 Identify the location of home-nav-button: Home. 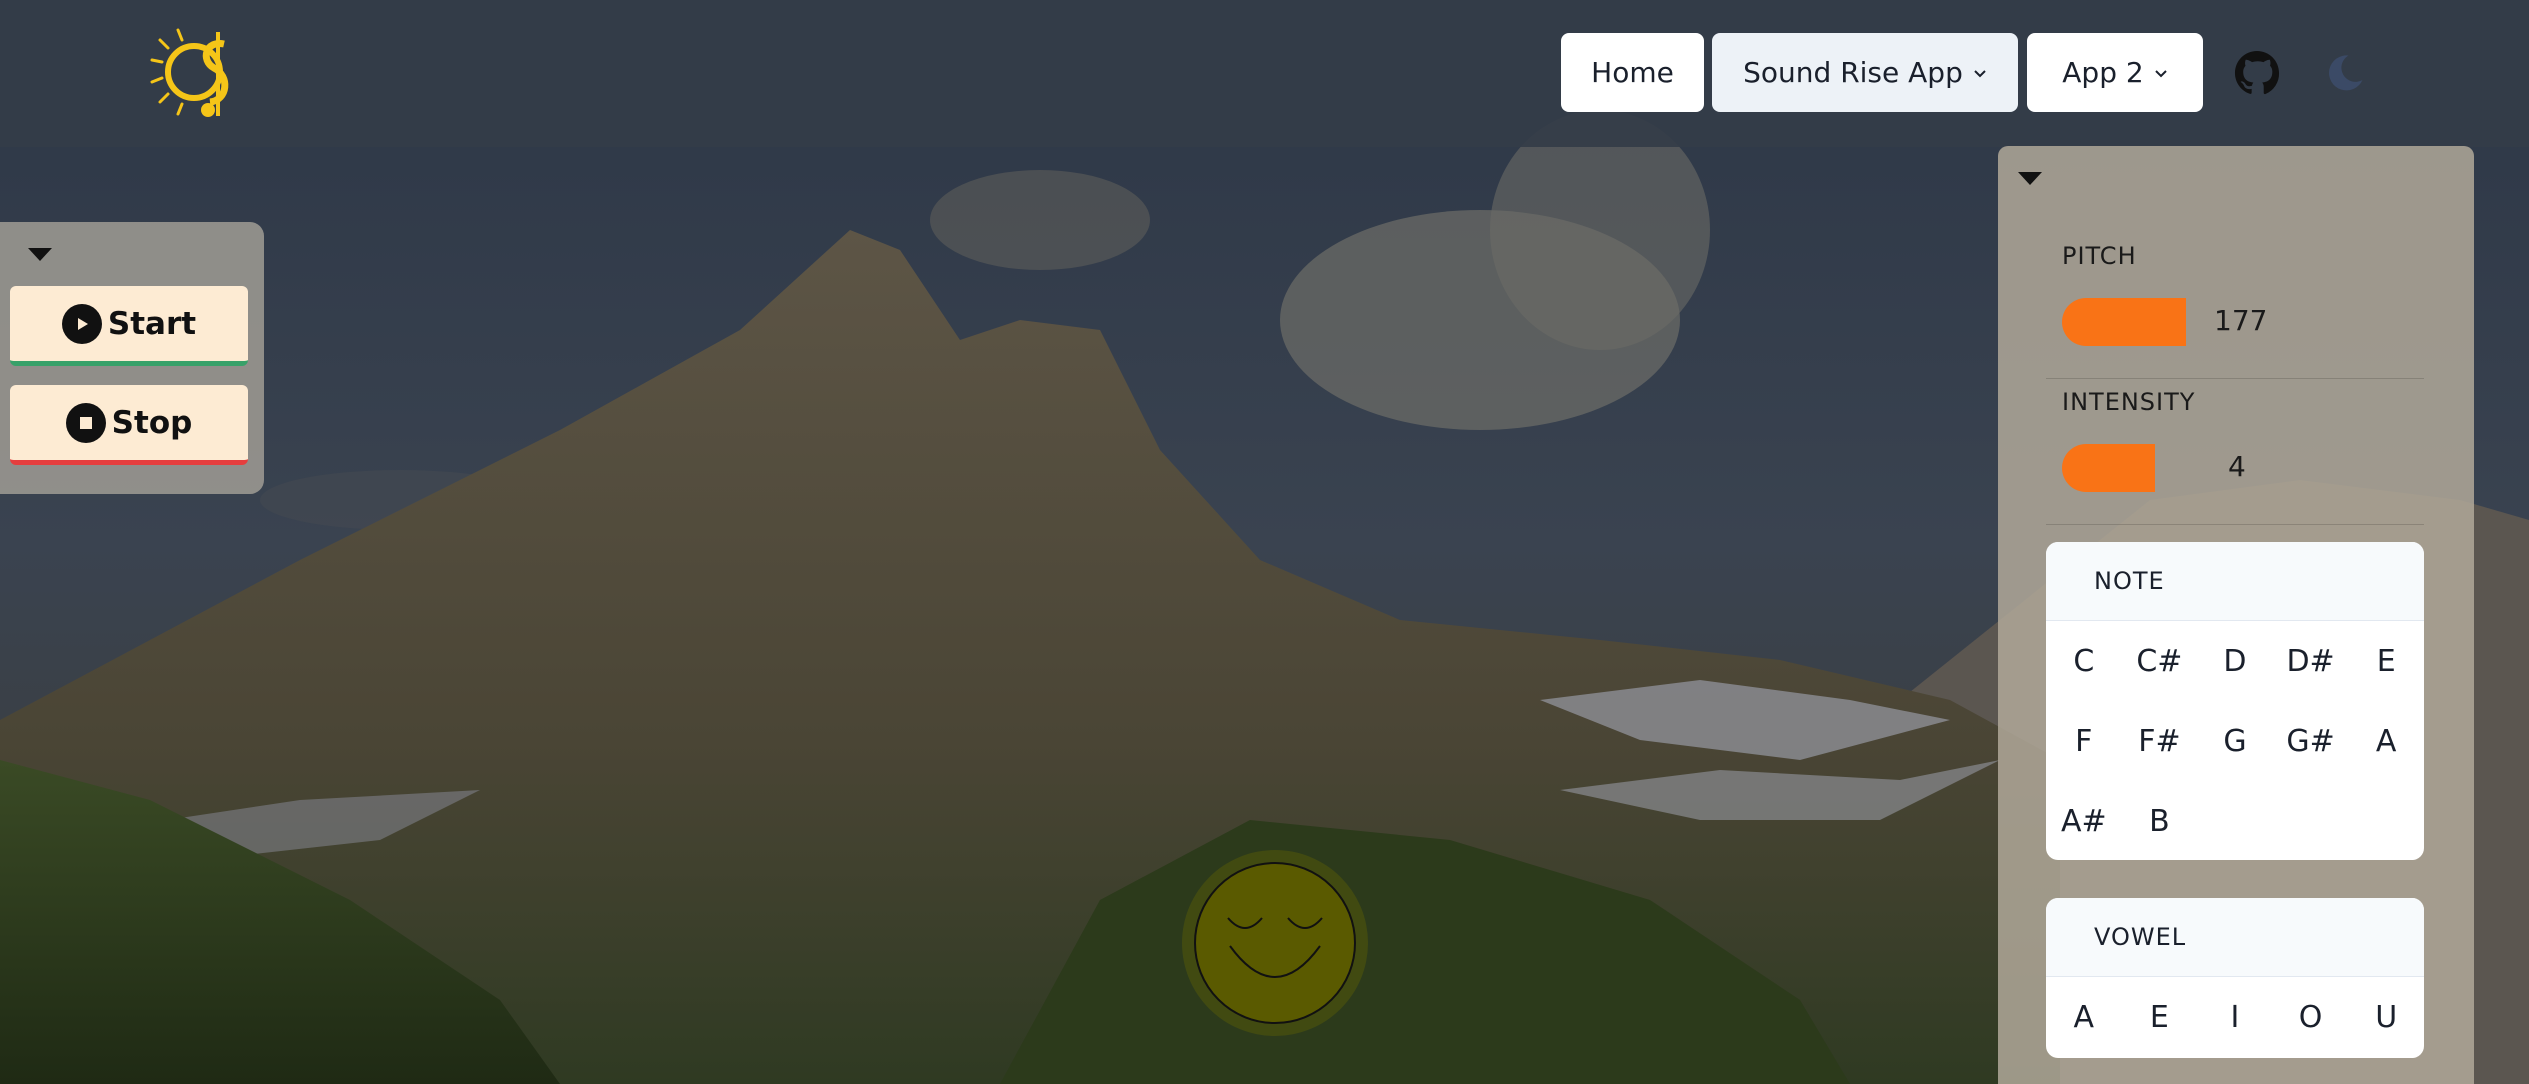
(1632, 72).